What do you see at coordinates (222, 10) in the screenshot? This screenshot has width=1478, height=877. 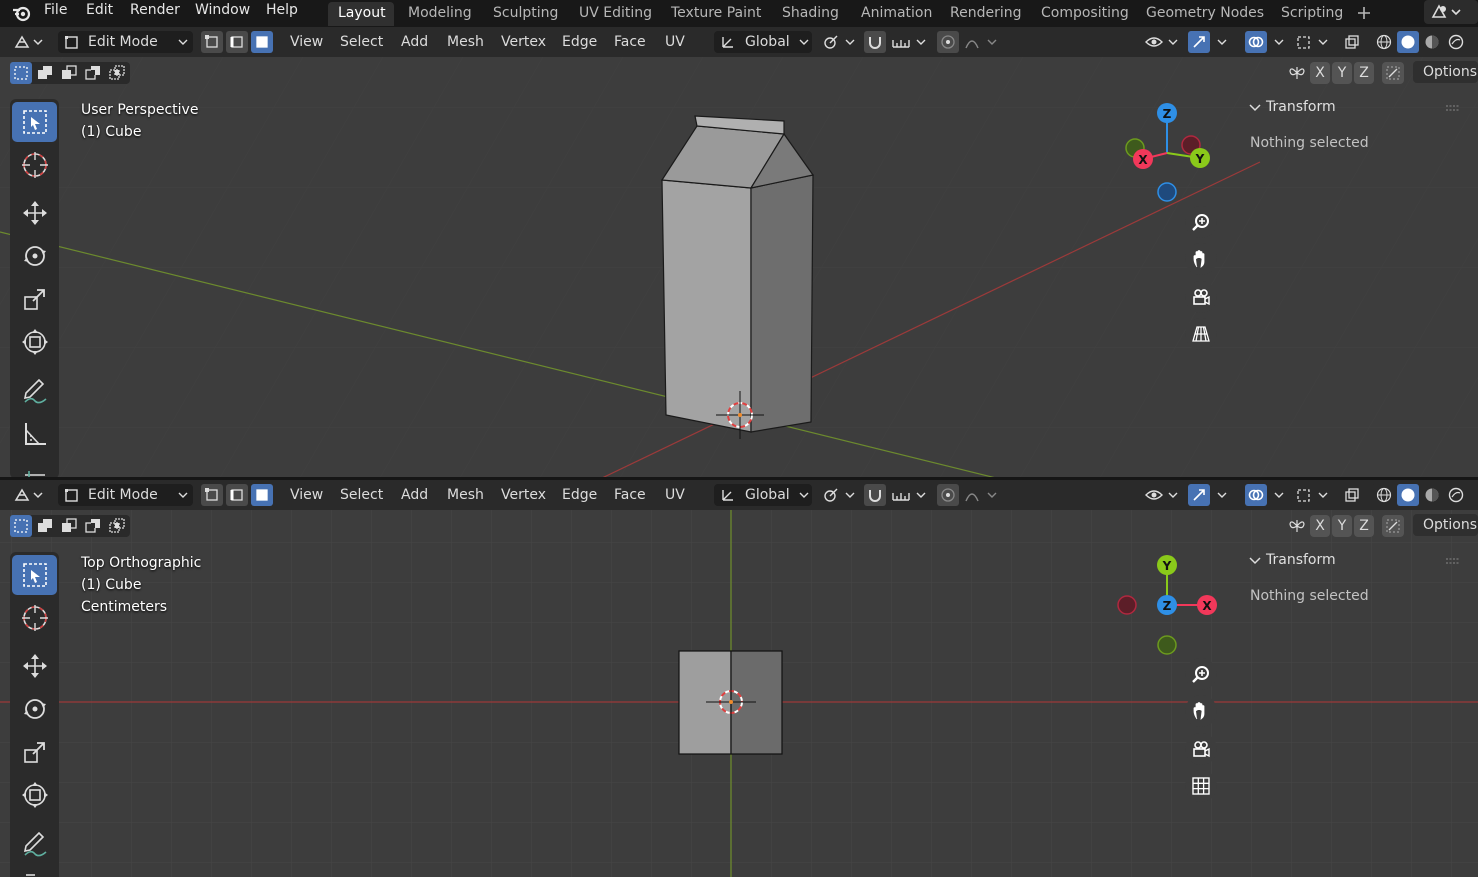 I see `menu-window: Window` at bounding box center [222, 10].